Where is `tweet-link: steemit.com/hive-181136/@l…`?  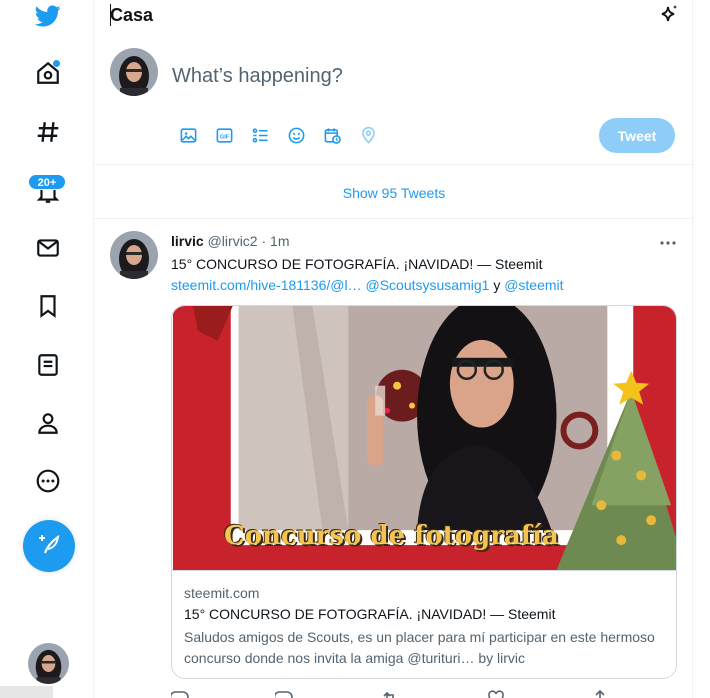
tweet-link: steemit.com/hive-181136/@l… is located at coordinates (266, 285).